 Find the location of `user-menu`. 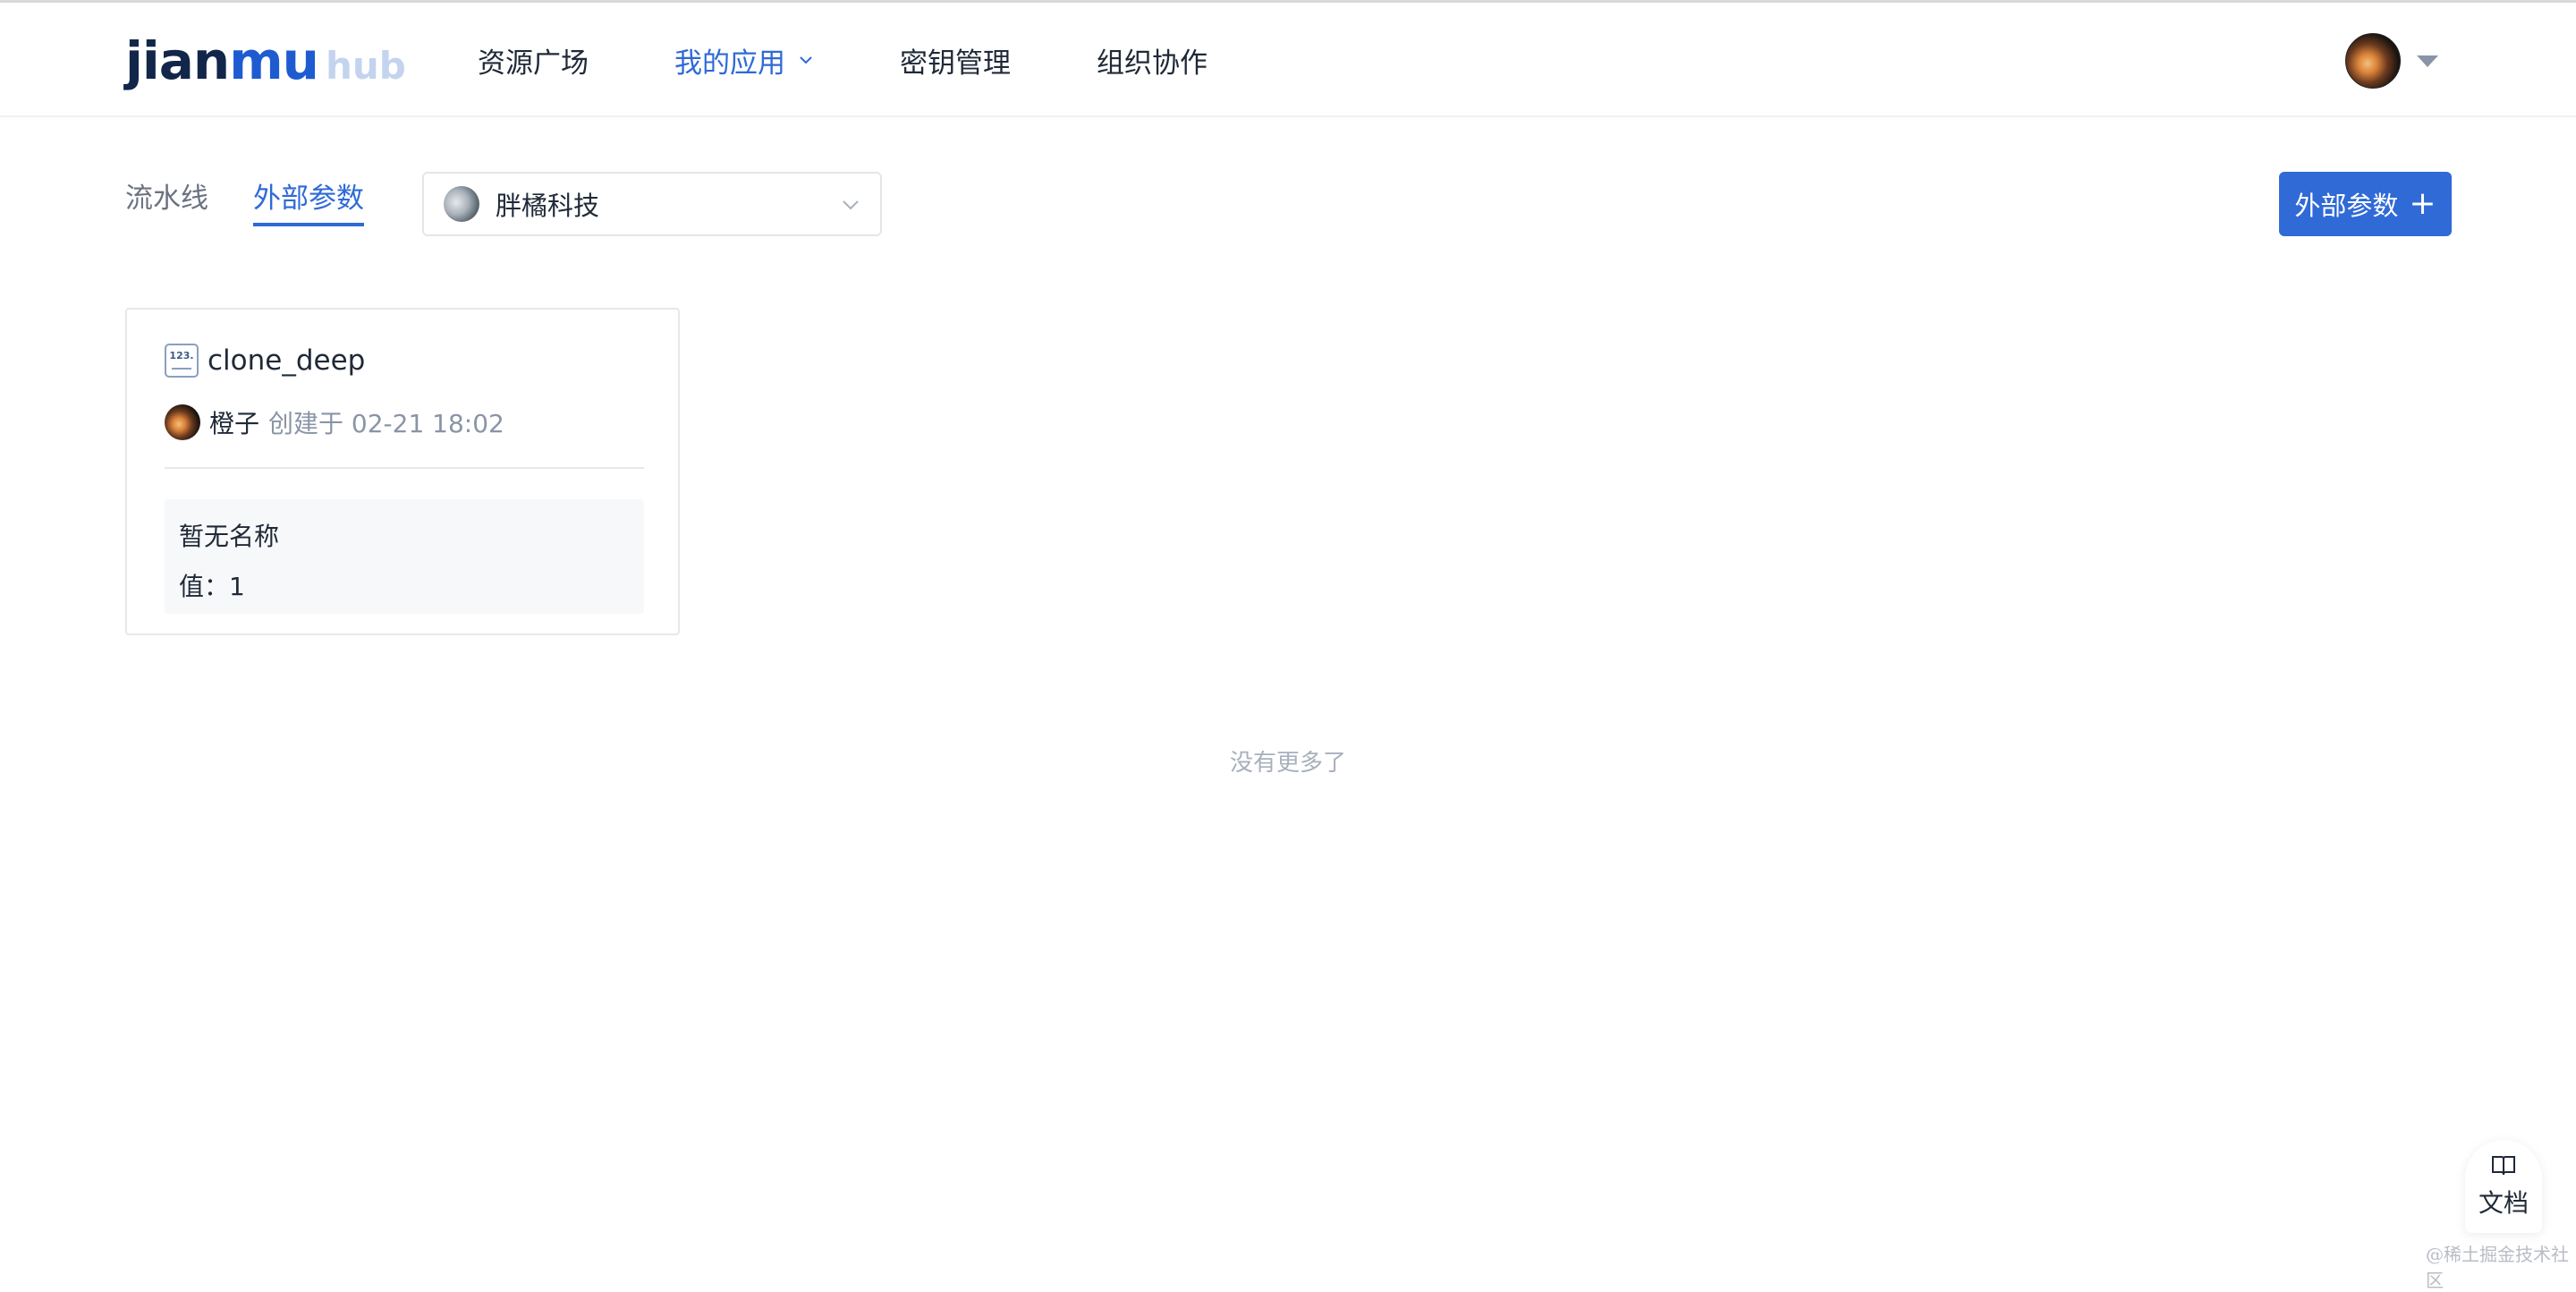

user-menu is located at coordinates (2391, 61).